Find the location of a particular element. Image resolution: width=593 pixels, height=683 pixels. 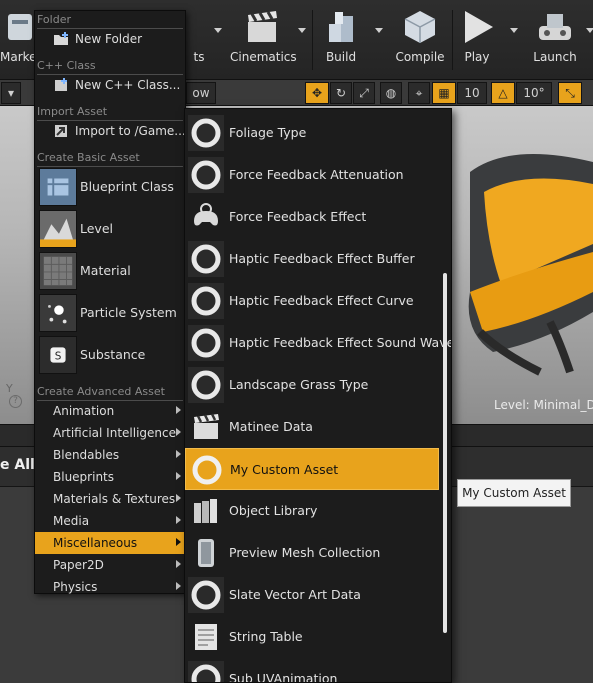

play-button: Play is located at coordinates (477, 40).